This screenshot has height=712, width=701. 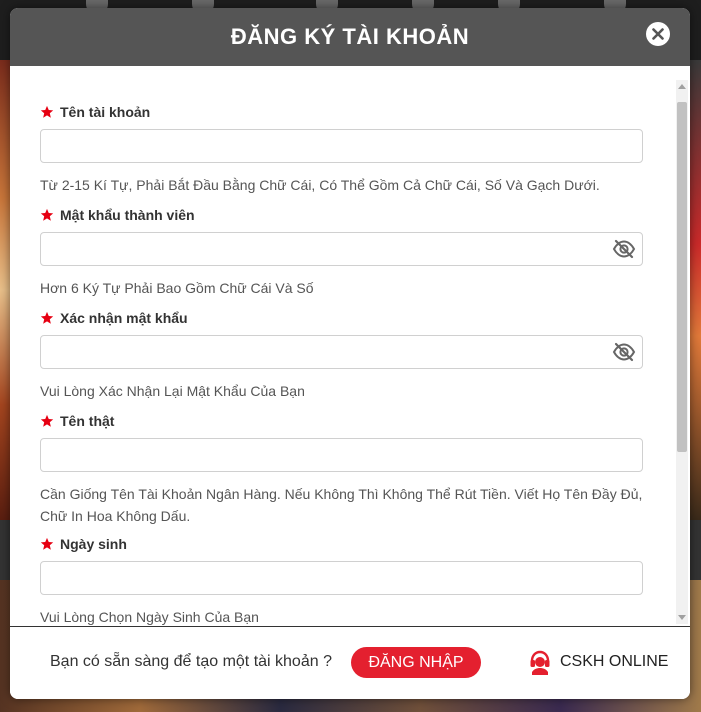 I want to click on real-name-input, so click(x=341, y=455).